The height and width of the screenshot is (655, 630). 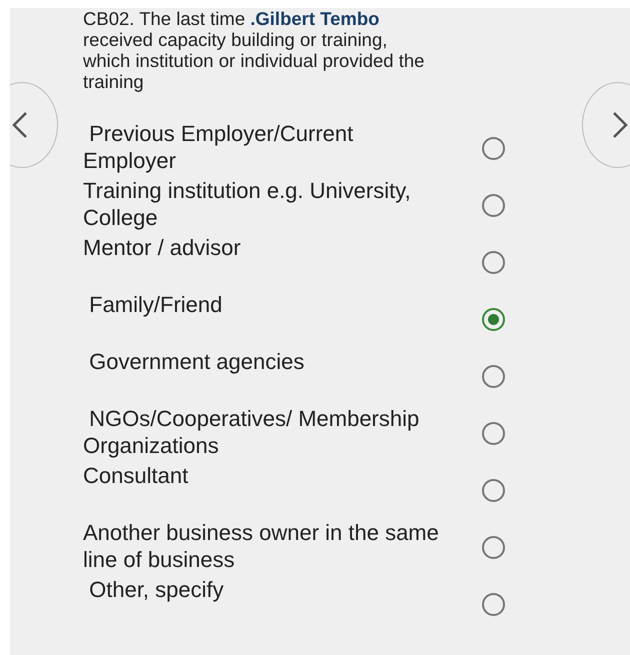 I want to click on option-label: Previous Employer/Current Employer, so click(x=218, y=147).